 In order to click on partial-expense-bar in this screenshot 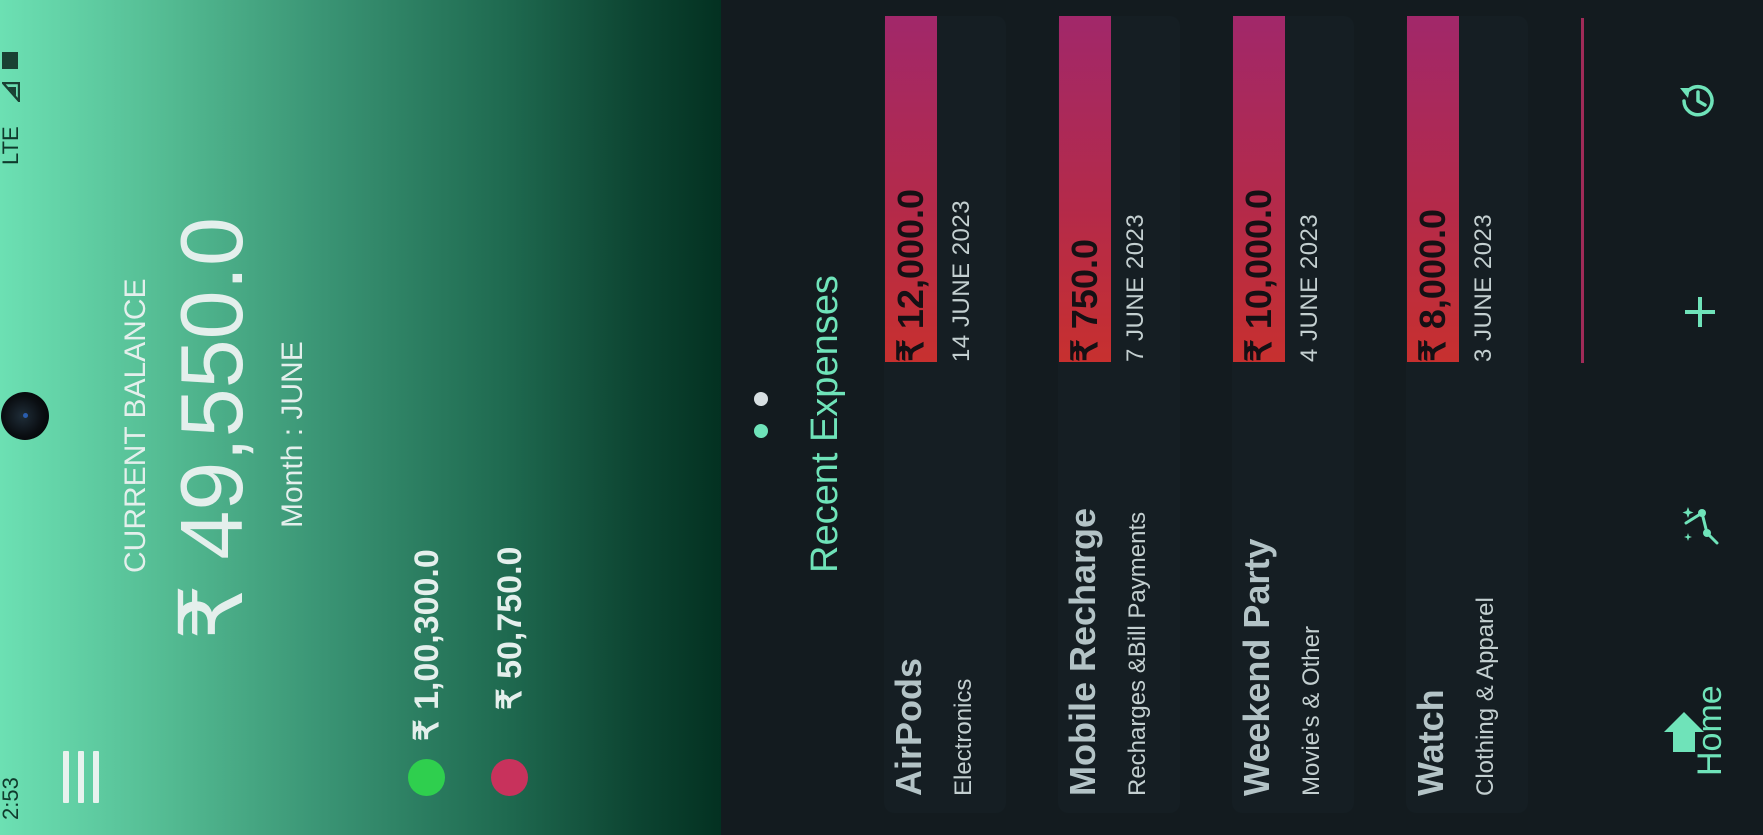, I will do `click(1582, 190)`.